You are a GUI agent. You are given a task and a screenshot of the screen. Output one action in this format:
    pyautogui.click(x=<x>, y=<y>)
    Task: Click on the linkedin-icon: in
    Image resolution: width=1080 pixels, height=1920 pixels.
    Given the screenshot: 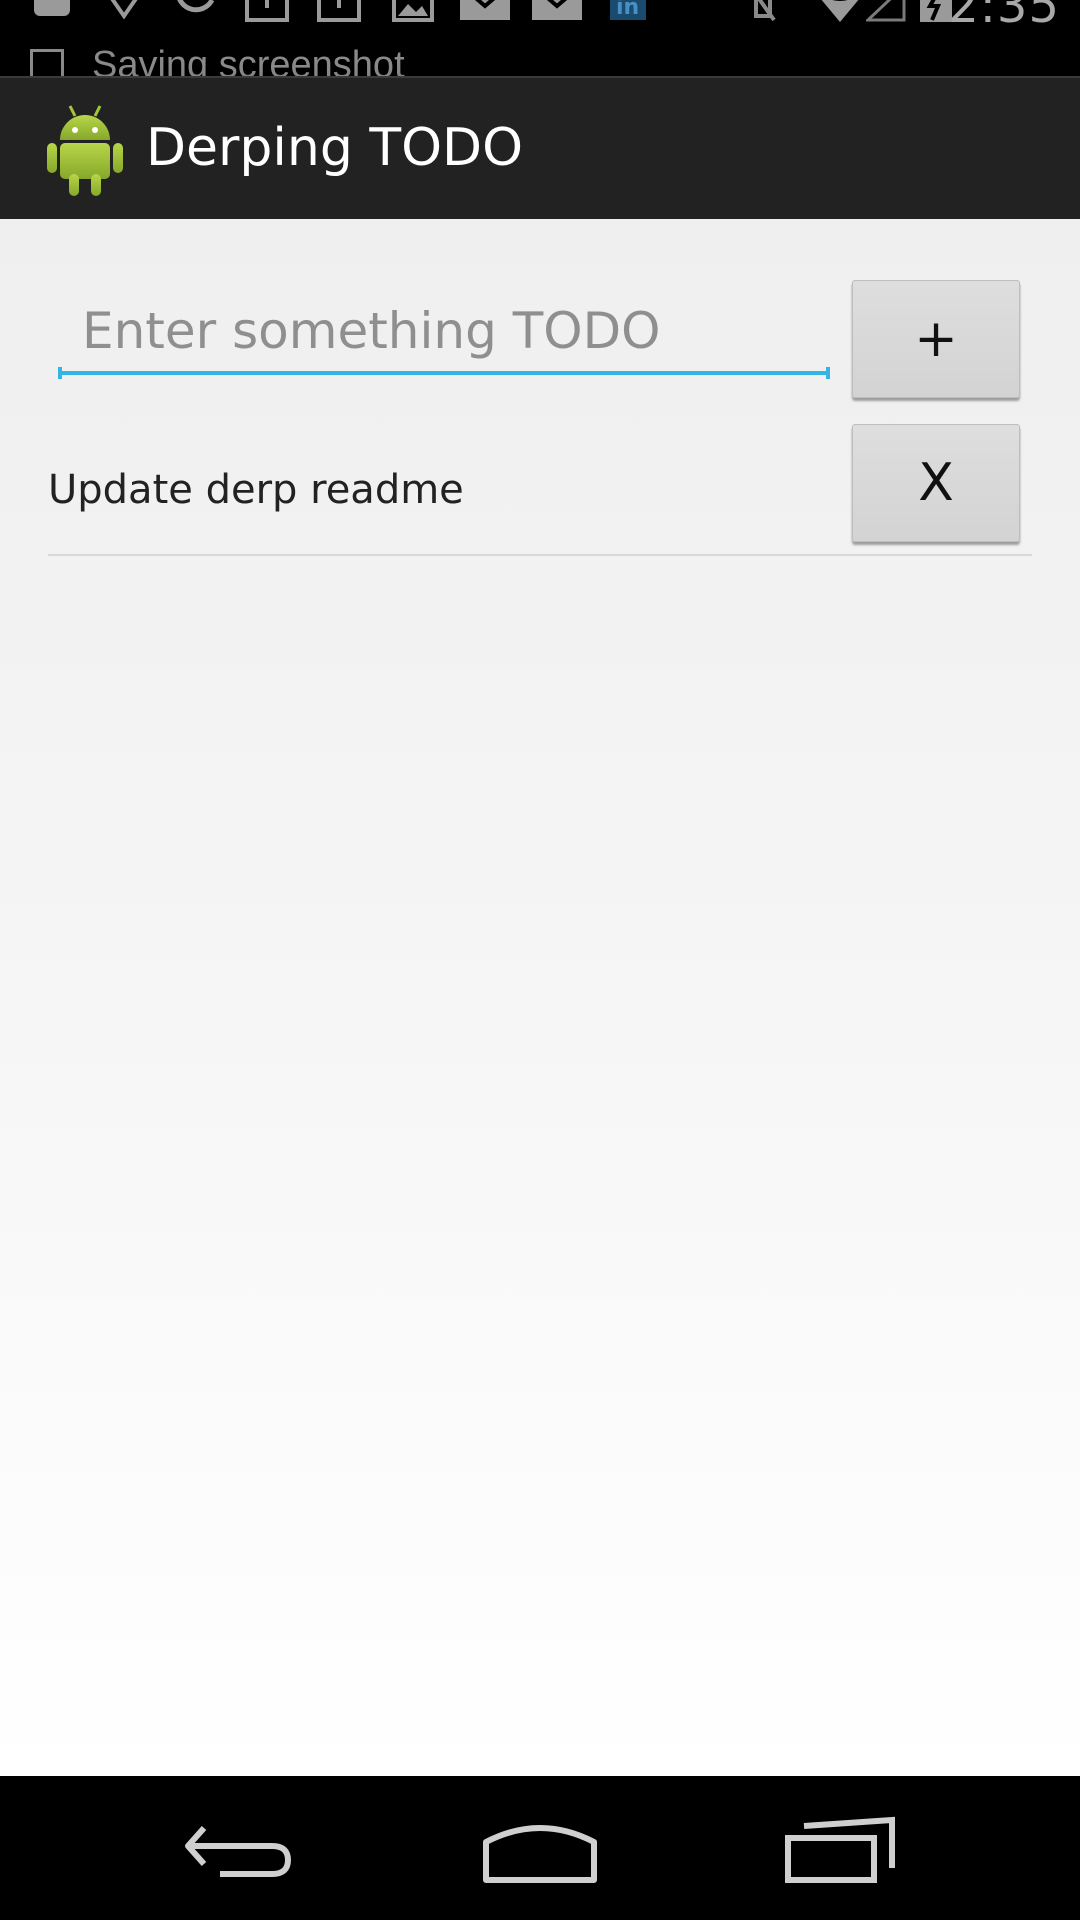 What is the action you would take?
    pyautogui.click(x=628, y=10)
    